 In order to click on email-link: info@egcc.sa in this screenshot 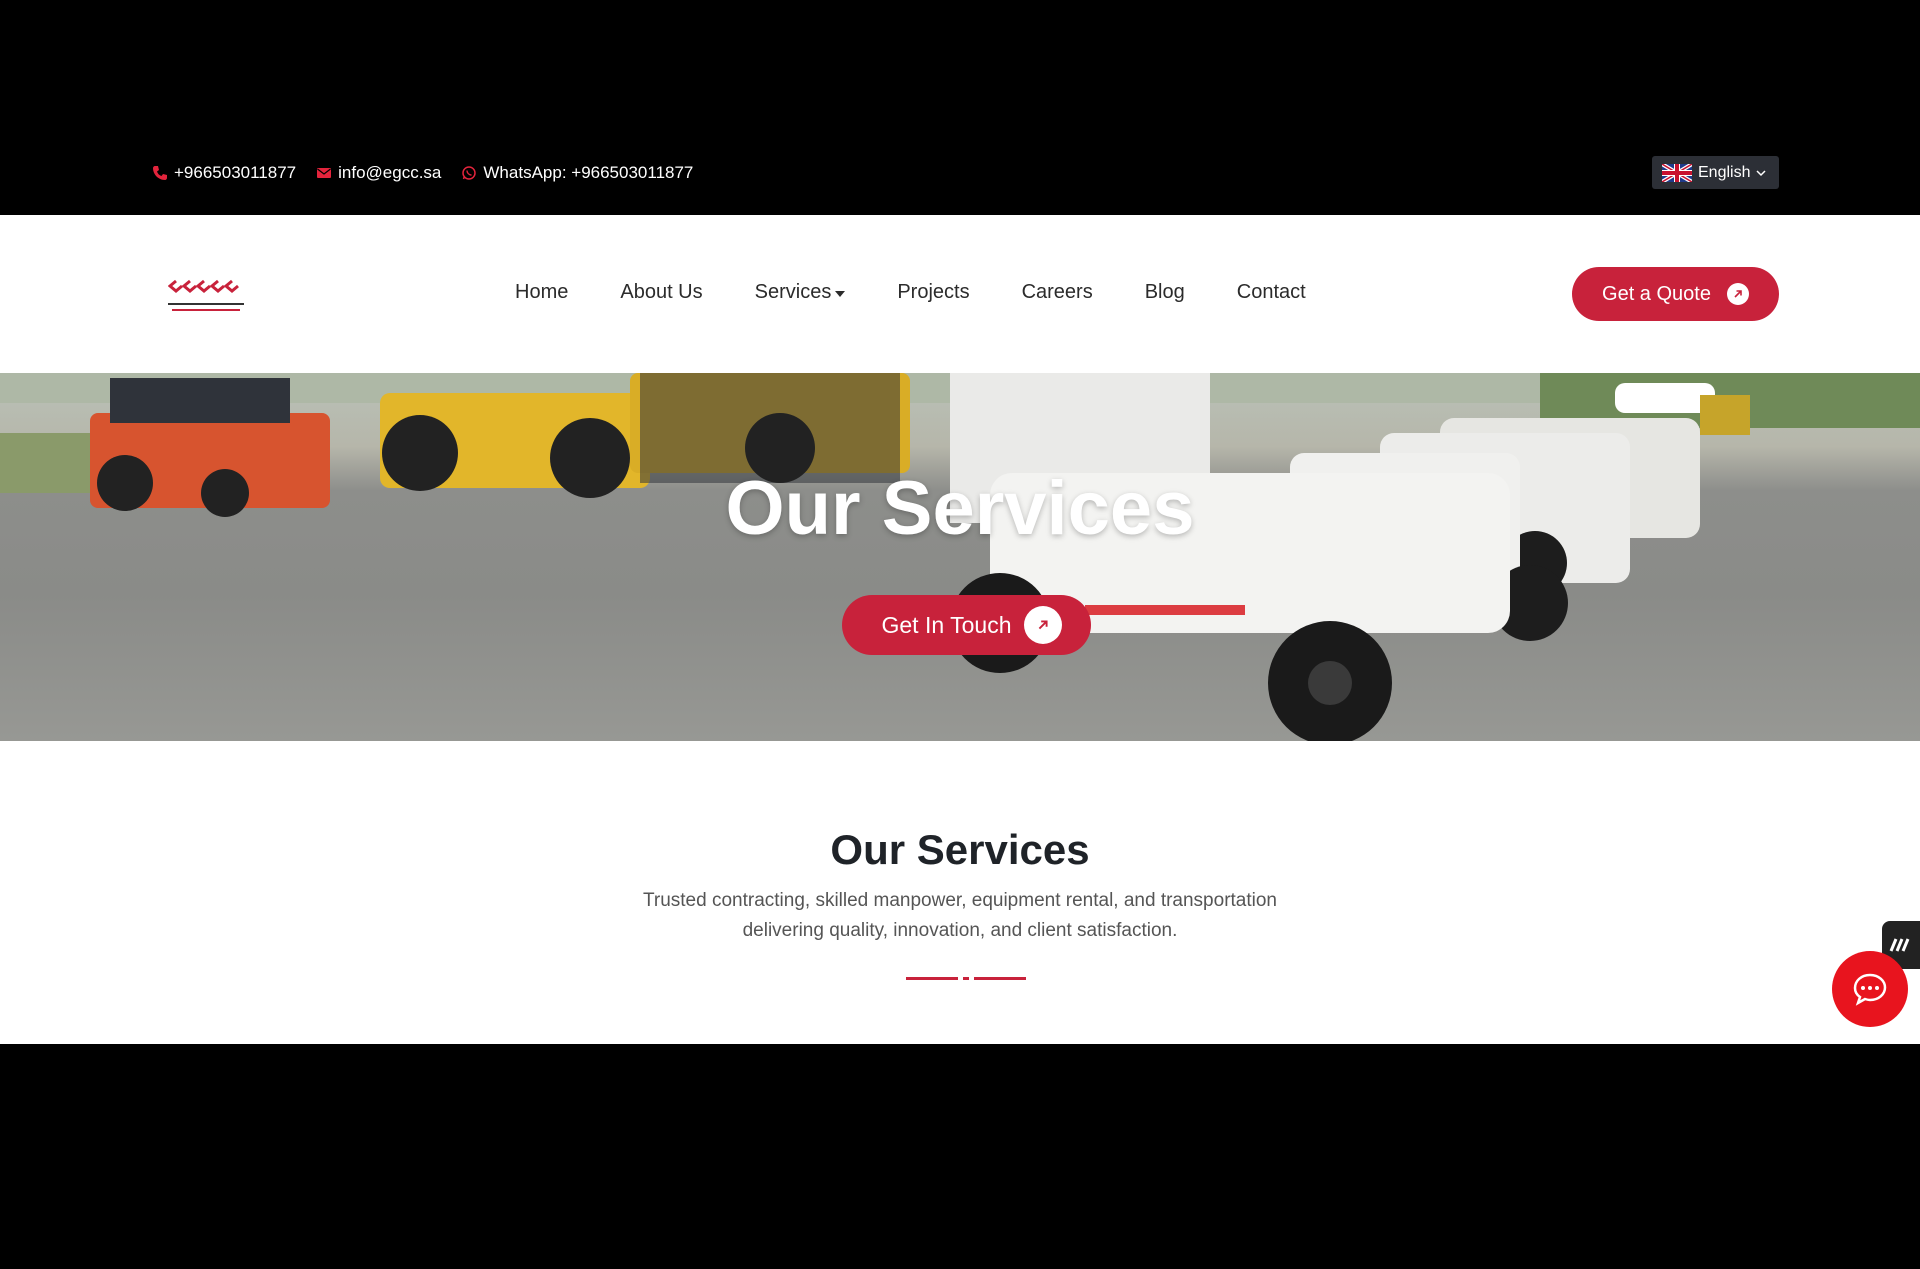, I will do `click(378, 173)`.